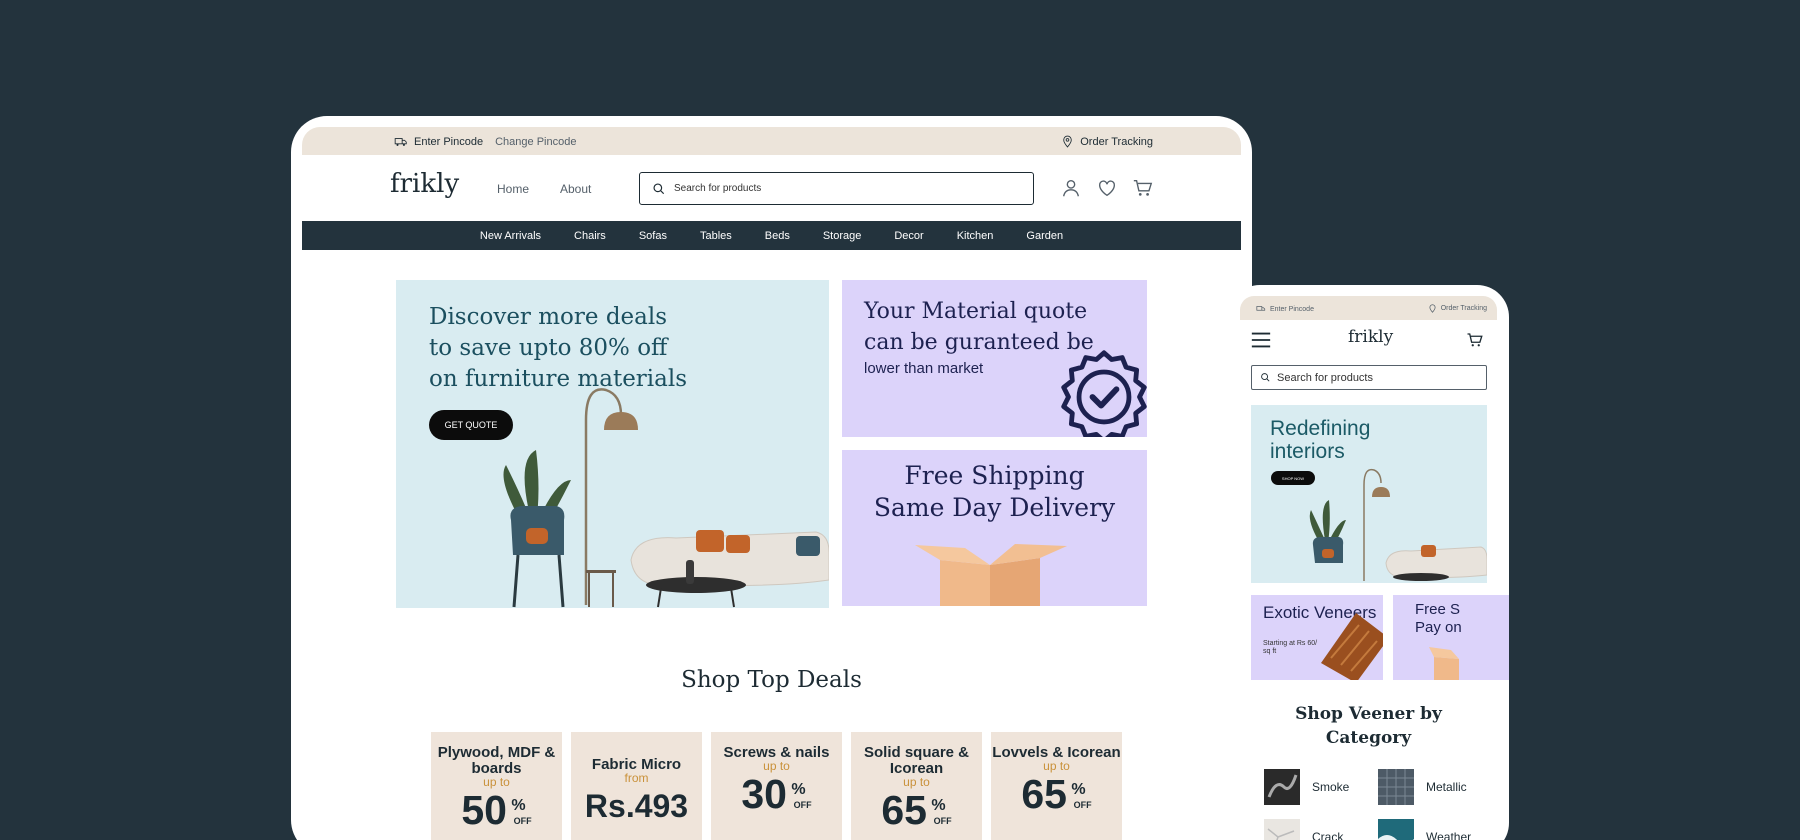 This screenshot has height=840, width=1800. I want to click on deal-card: Solid square & Icorean up to 65 %OFF, so click(916, 786).